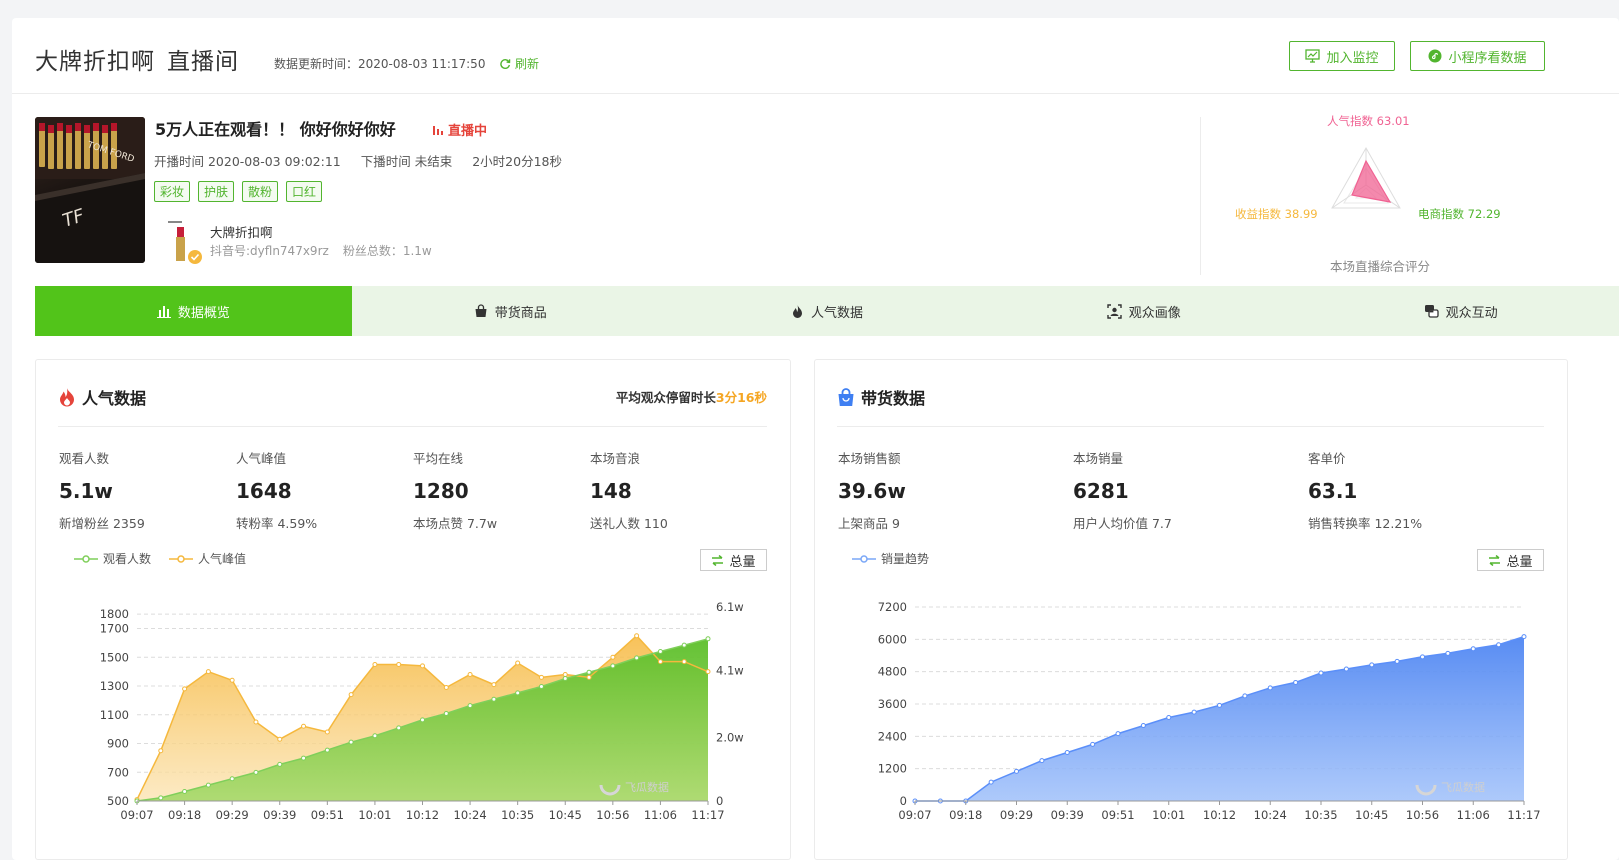 This screenshot has height=860, width=1619. I want to click on tab-audience-portrait: 观众画像, so click(1143, 311).